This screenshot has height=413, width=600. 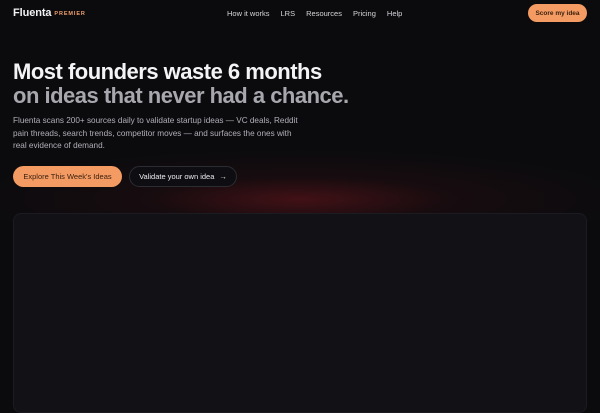 What do you see at coordinates (288, 13) in the screenshot?
I see `nav-link-lrs: LRS` at bounding box center [288, 13].